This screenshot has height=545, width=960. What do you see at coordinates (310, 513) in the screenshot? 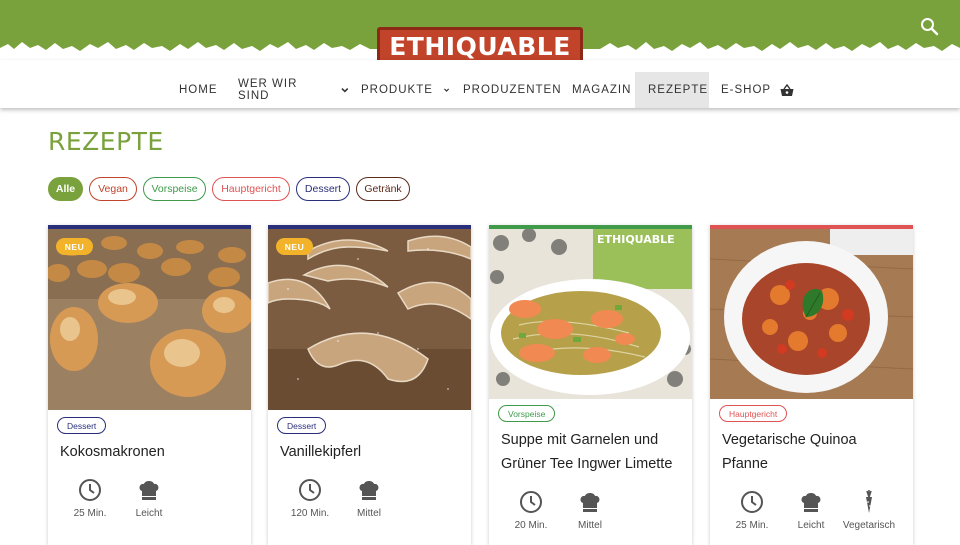
I see `prep-time-value: 120 Min.` at bounding box center [310, 513].